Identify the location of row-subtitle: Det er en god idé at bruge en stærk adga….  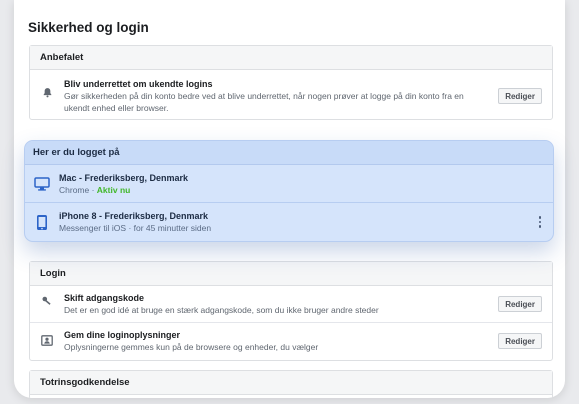
(221, 310).